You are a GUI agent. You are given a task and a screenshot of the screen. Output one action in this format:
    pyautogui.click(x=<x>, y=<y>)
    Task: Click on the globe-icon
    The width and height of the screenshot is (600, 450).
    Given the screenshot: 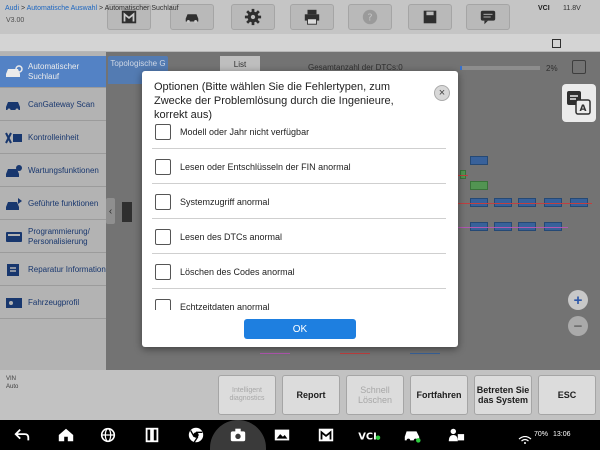 What is the action you would take?
    pyautogui.click(x=108, y=435)
    